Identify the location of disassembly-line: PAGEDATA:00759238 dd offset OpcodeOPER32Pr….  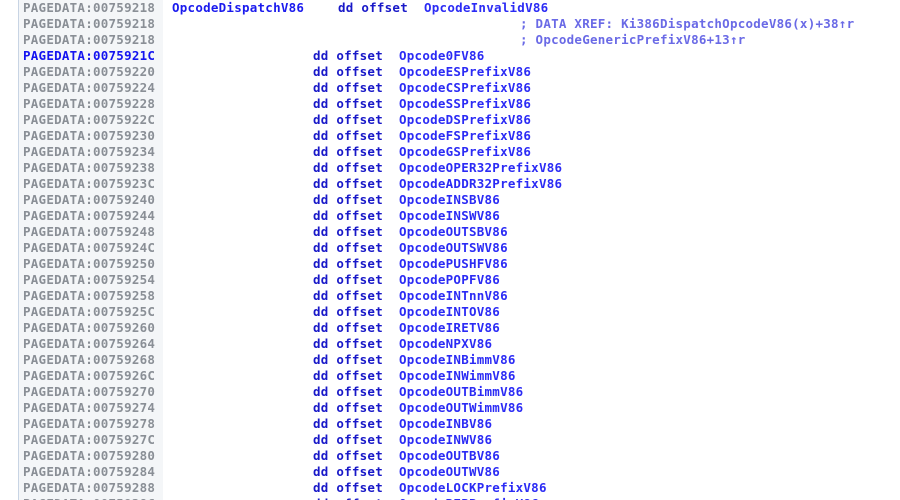
(450, 168).